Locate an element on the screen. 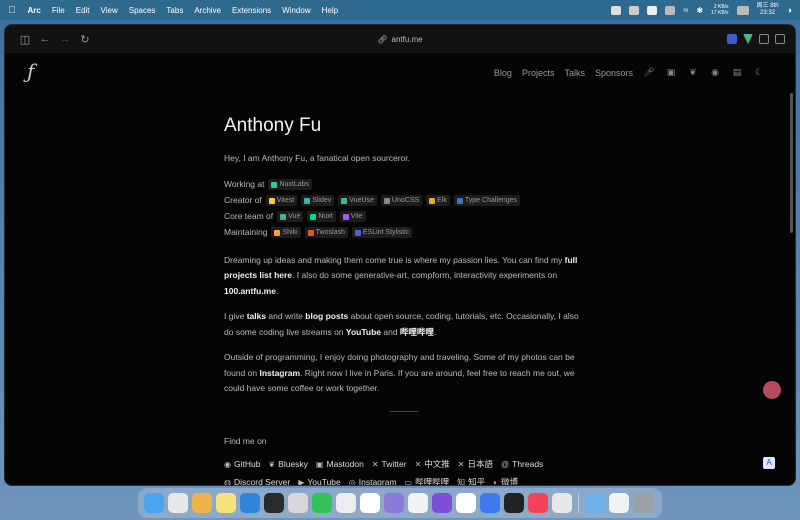 Image resolution: width=800 pixels, height=520 pixels. instagram-link: Instagram is located at coordinates (279, 373).